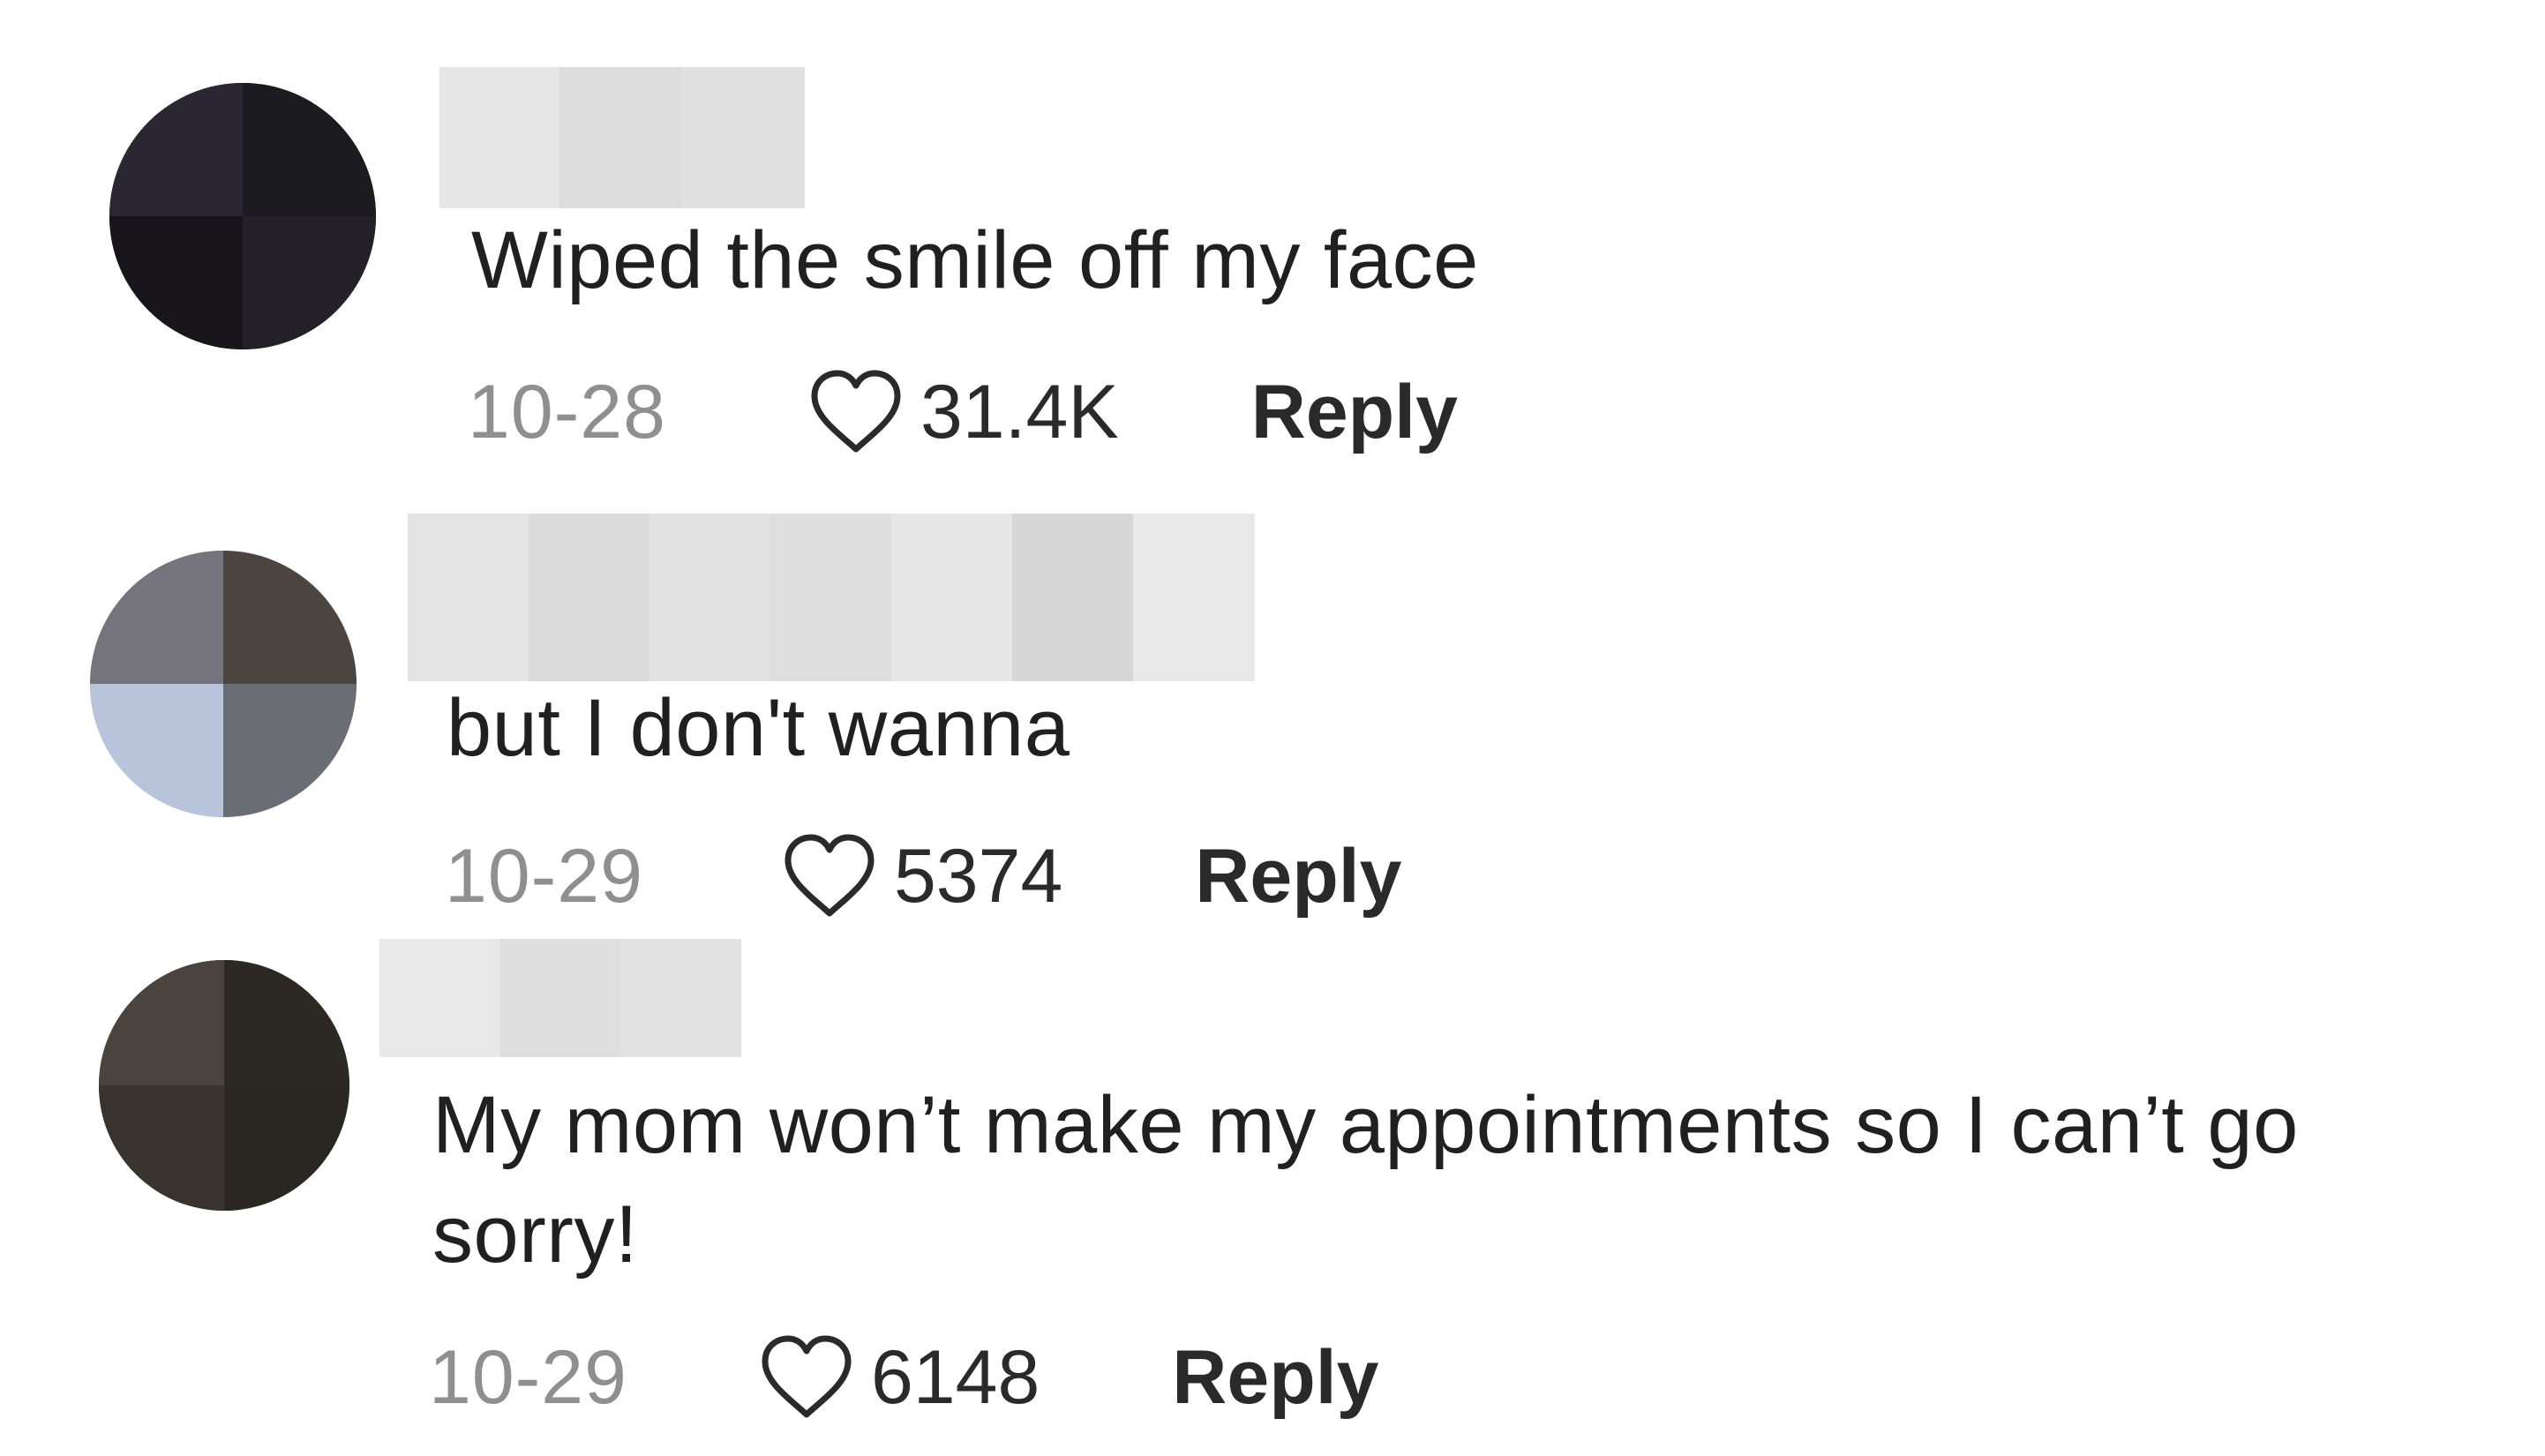 This screenshot has width=2545, height=1456. I want to click on like-button: 5374, so click(922, 876).